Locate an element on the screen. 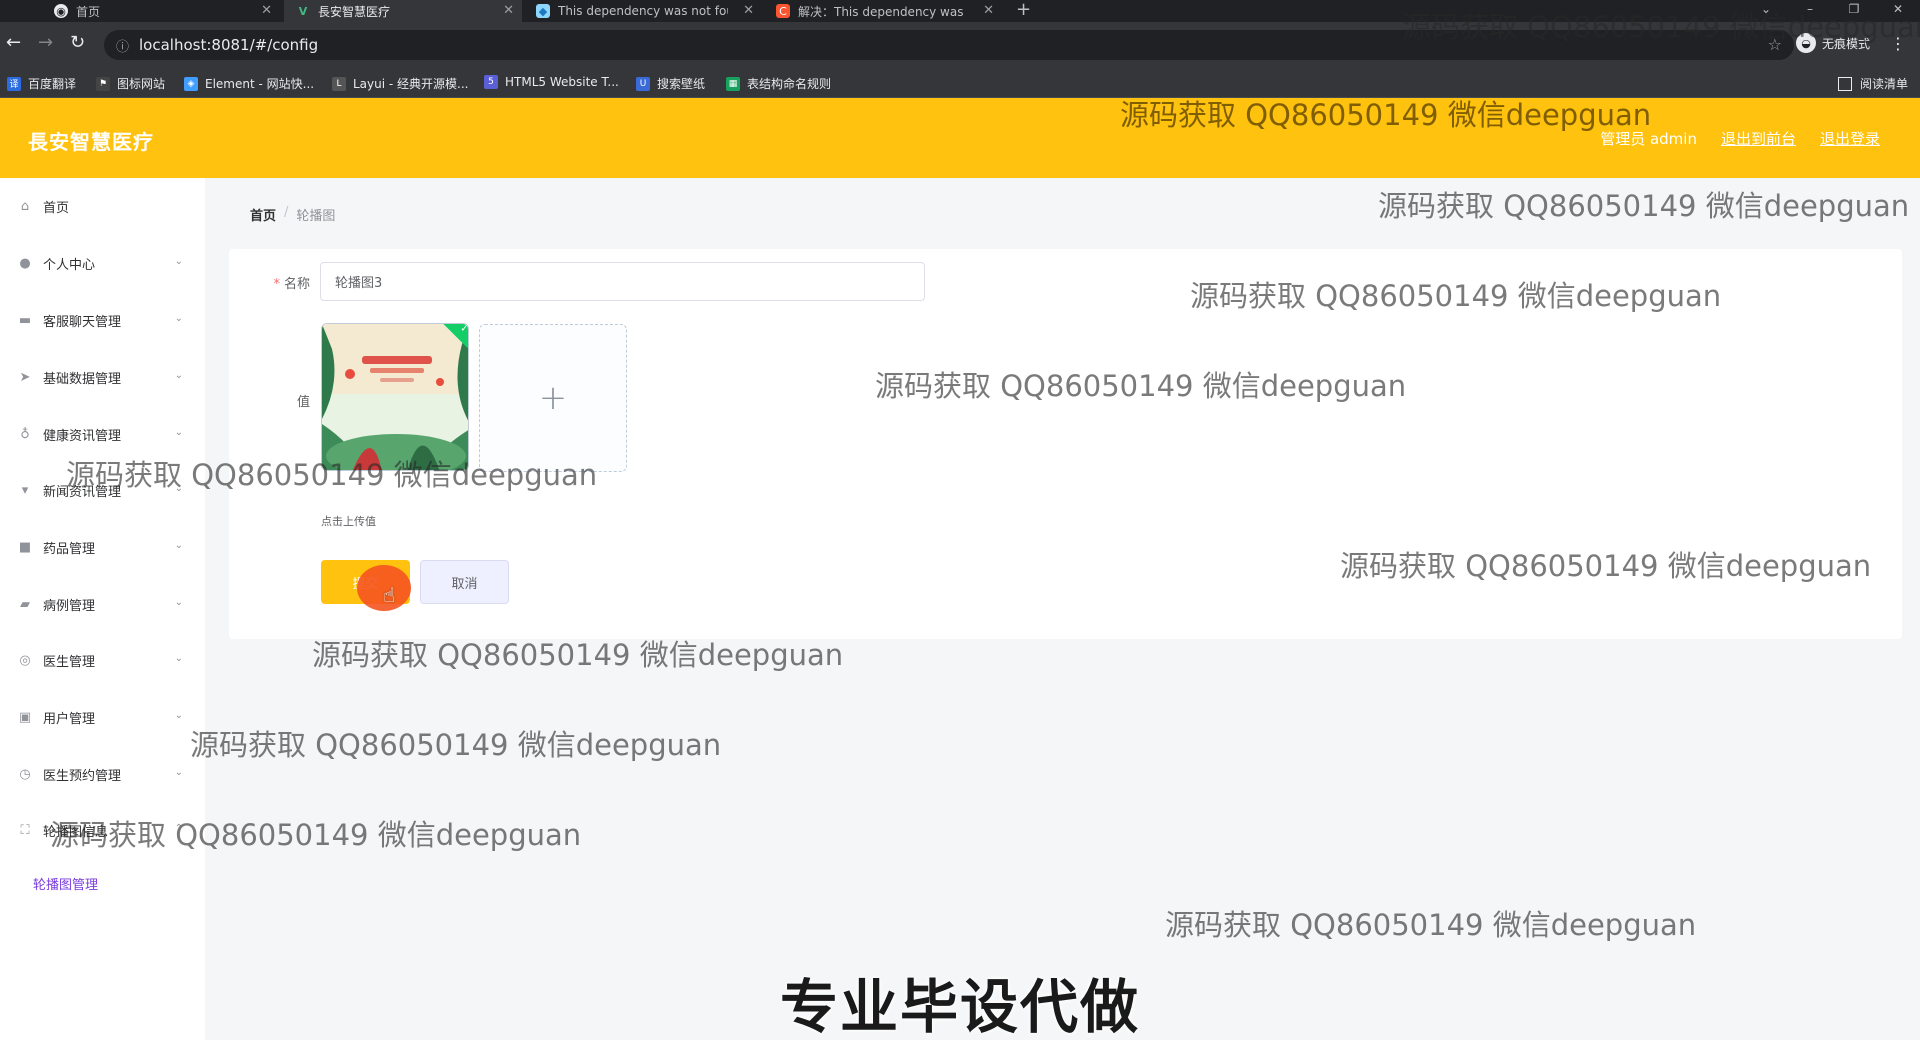  forward-arrow-icon: → is located at coordinates (45, 42).